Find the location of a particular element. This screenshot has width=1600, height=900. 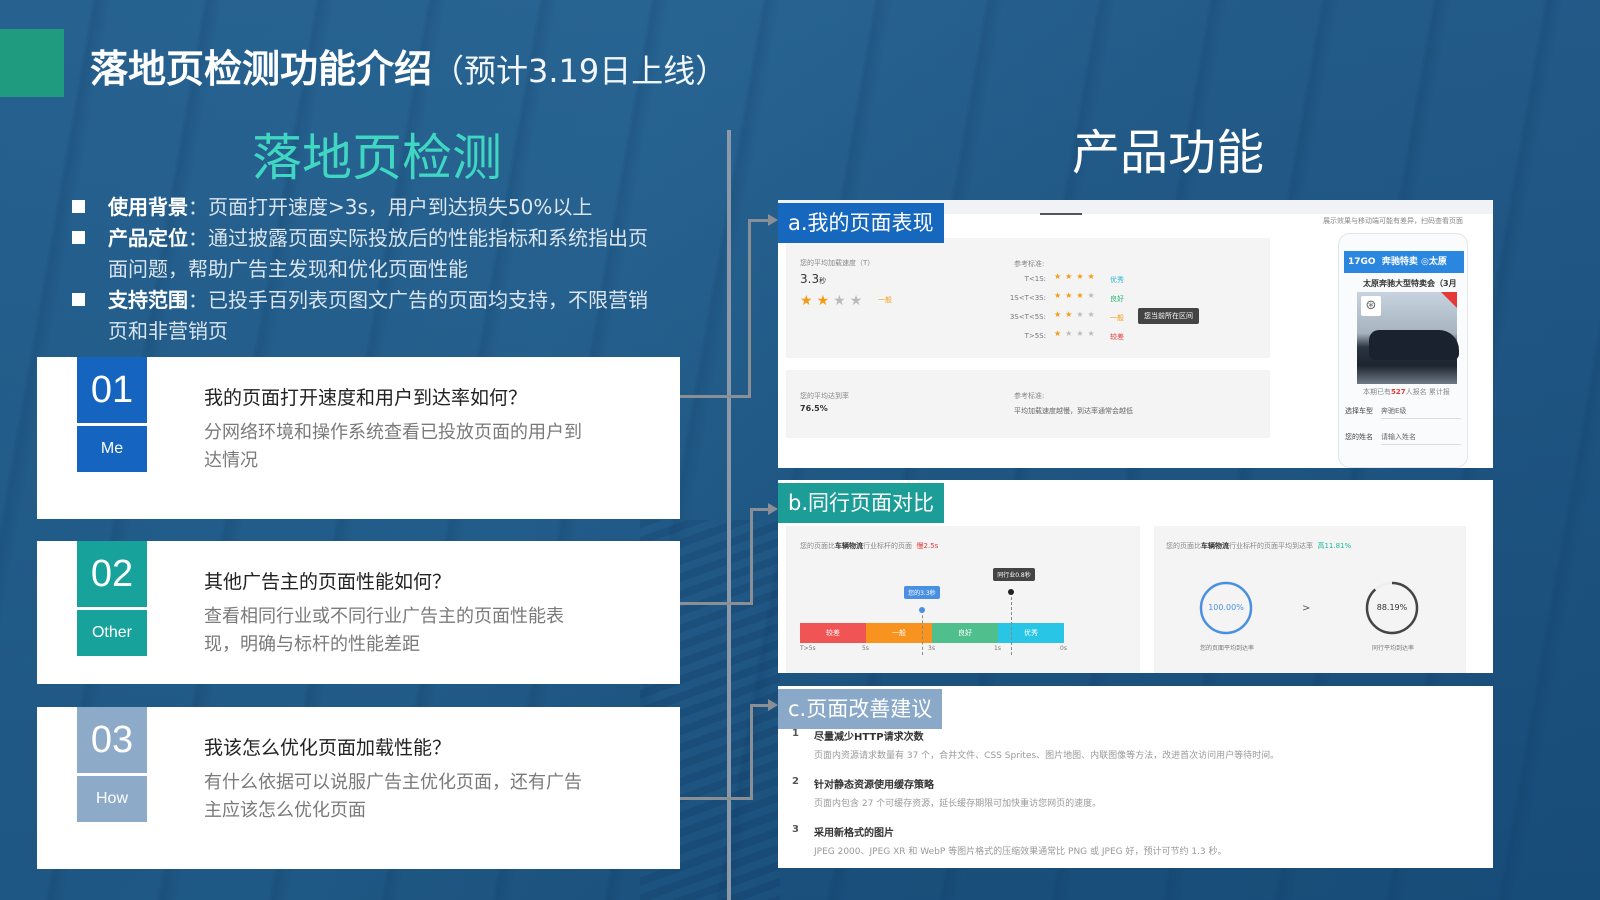

panel-label: b.同行页面对比 is located at coordinates (861, 503).